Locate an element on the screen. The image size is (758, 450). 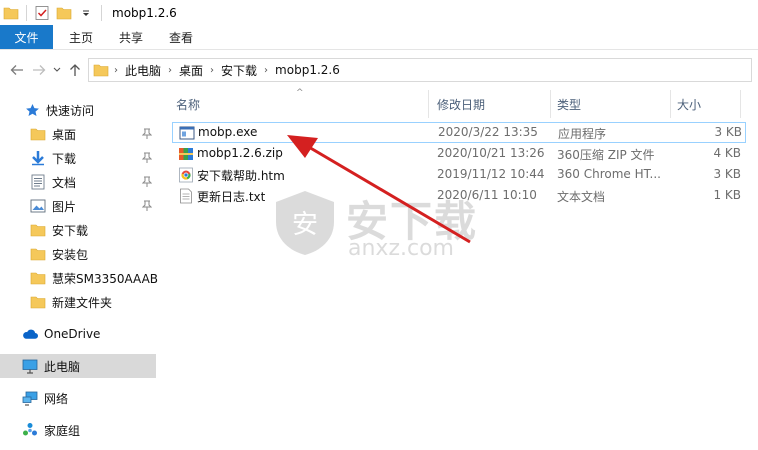
download-icon is located at coordinates (38, 158).